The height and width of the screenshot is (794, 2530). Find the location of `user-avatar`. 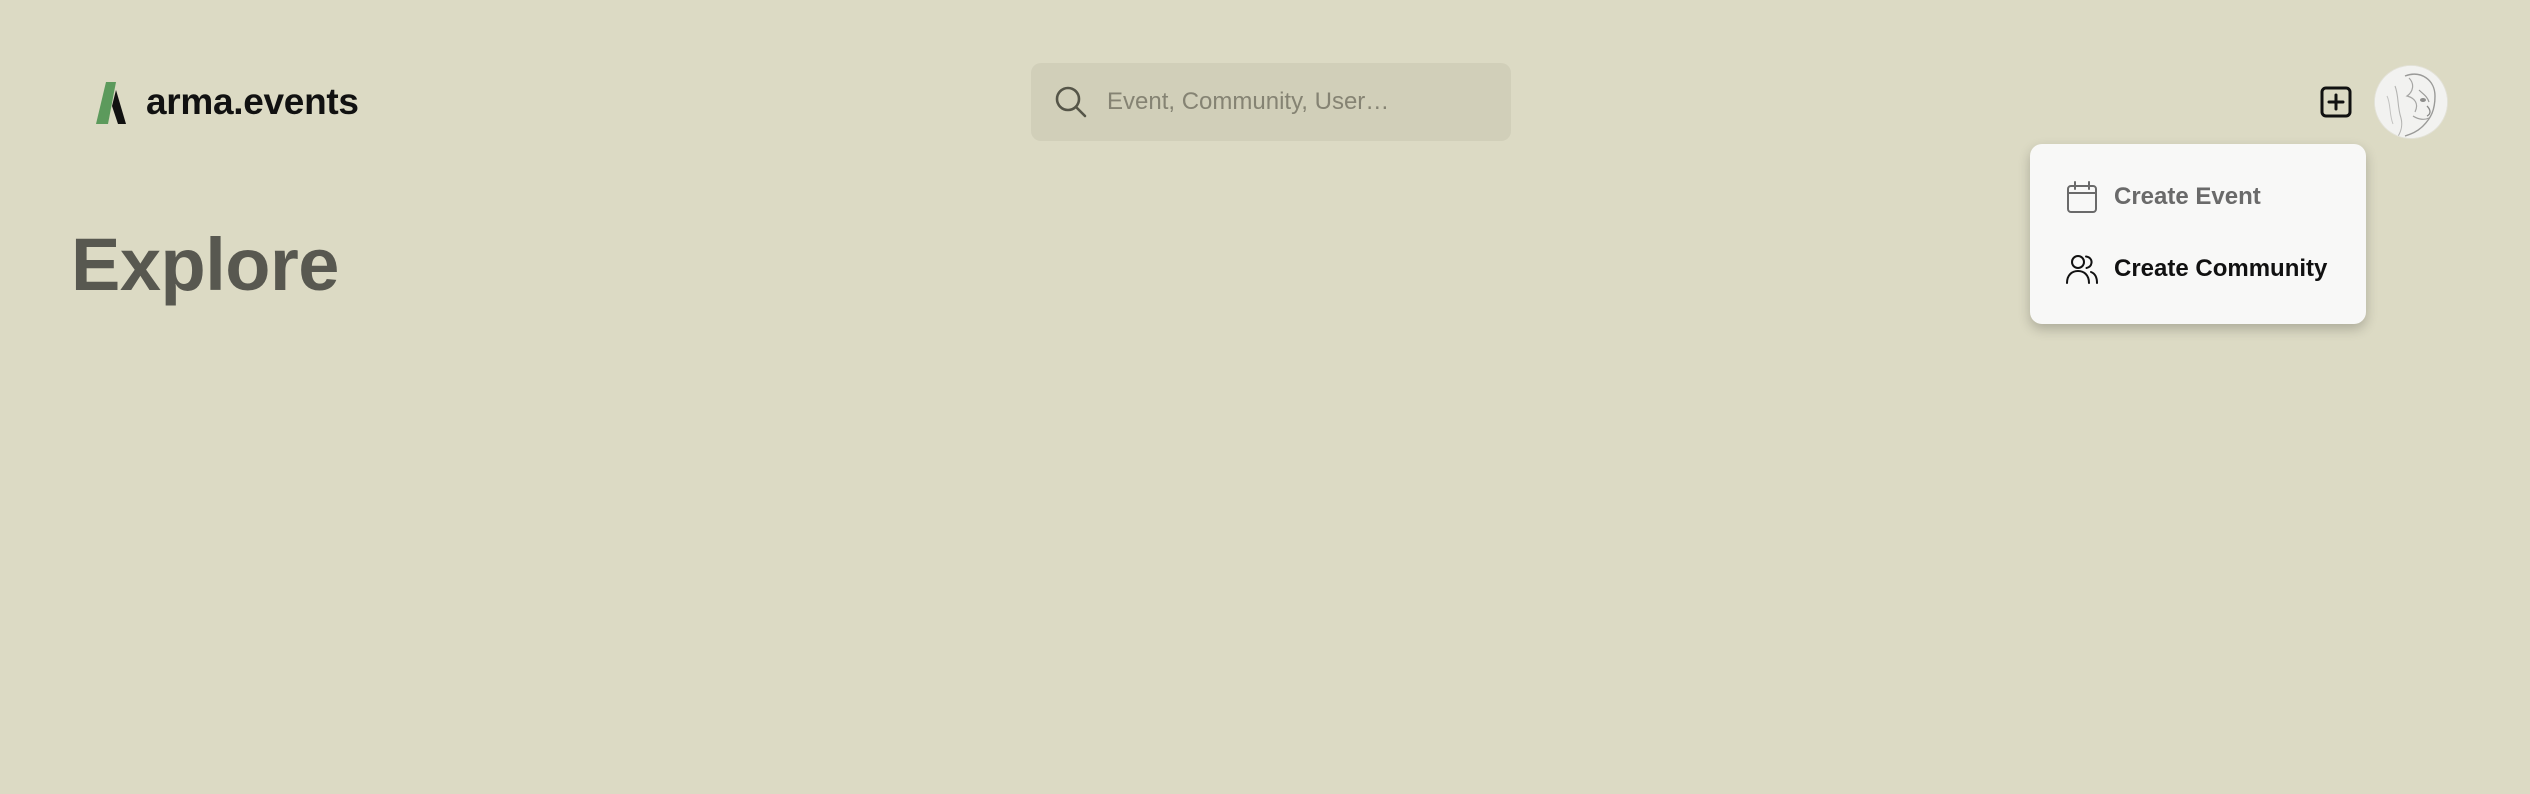

user-avatar is located at coordinates (2411, 102).